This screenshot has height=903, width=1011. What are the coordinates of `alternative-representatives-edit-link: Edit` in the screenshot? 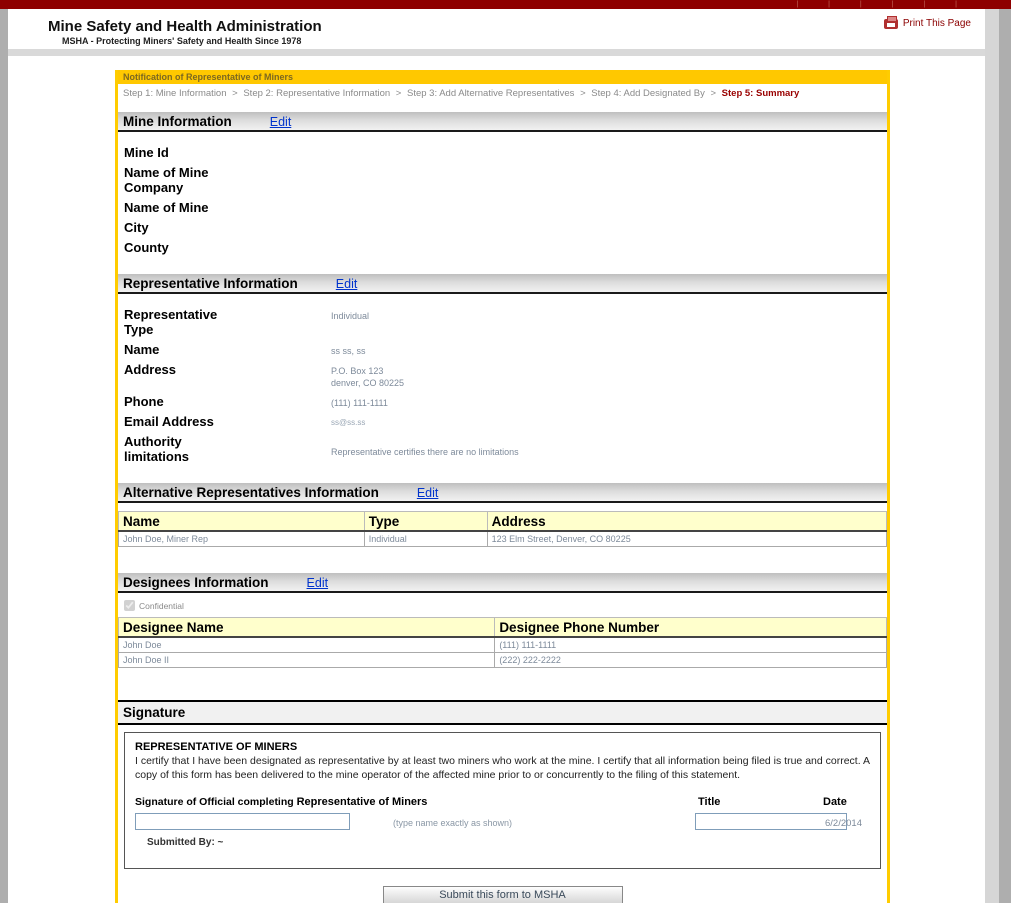 It's located at (428, 493).